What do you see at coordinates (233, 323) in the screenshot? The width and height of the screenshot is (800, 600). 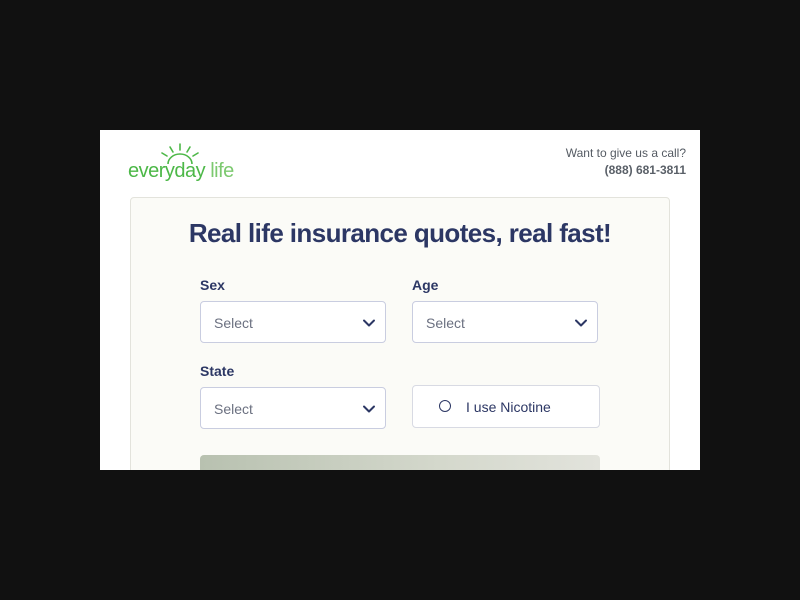 I see `sex-select-value: Select` at bounding box center [233, 323].